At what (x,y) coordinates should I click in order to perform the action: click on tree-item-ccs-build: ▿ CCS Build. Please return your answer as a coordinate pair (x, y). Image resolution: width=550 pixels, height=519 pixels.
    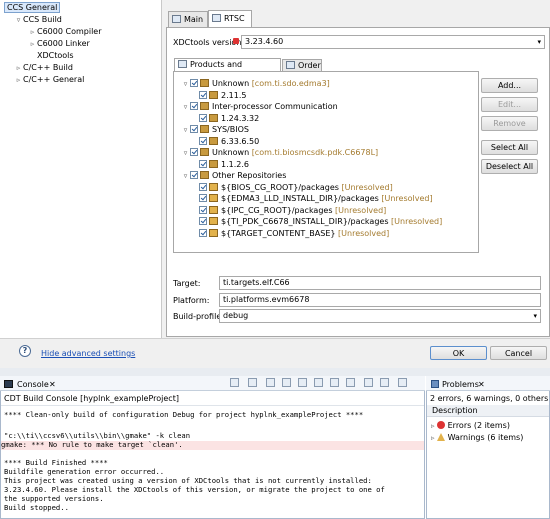
    Looking at the image, I should click on (38, 20).